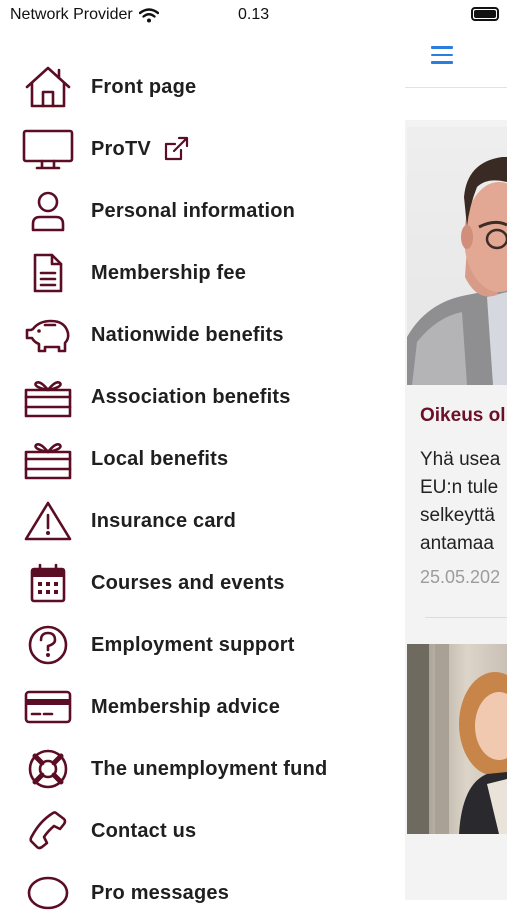  I want to click on clock: 0.13, so click(254, 14).